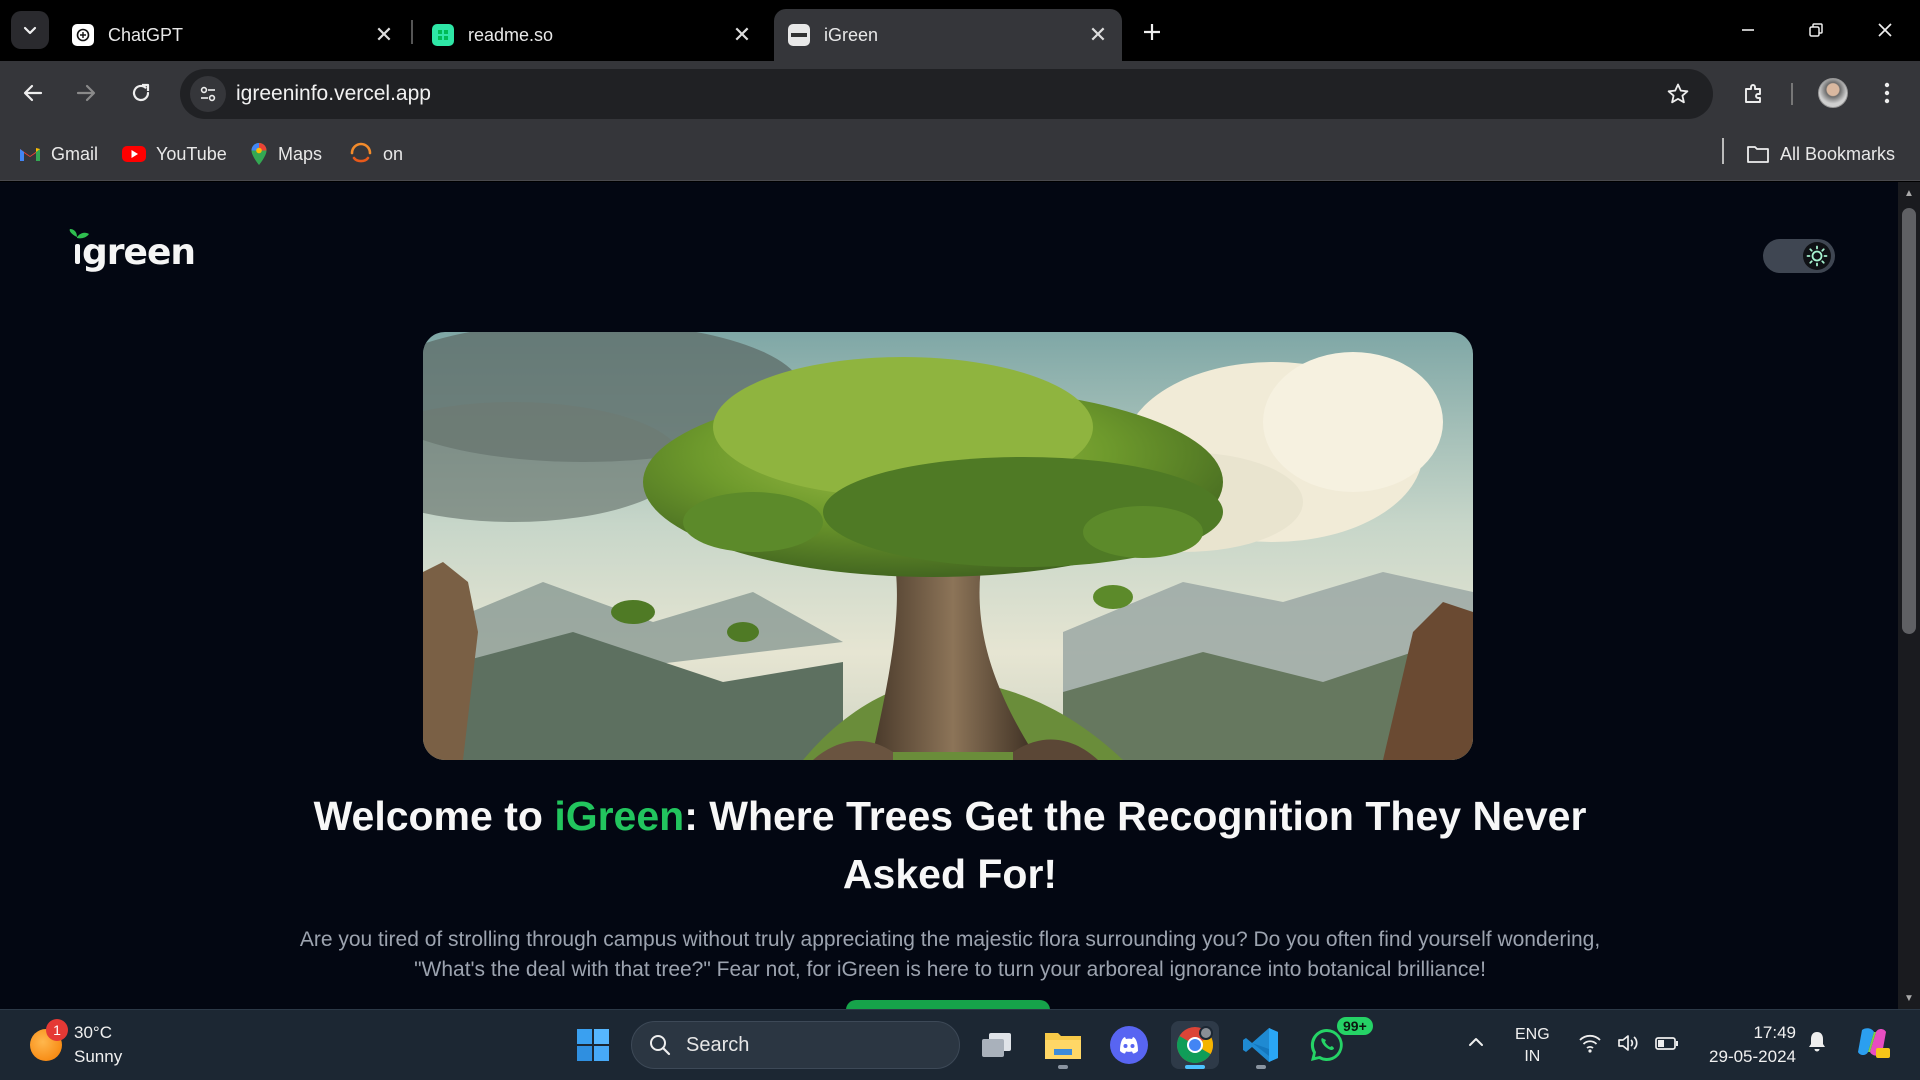  I want to click on discord-icon, so click(1129, 1045).